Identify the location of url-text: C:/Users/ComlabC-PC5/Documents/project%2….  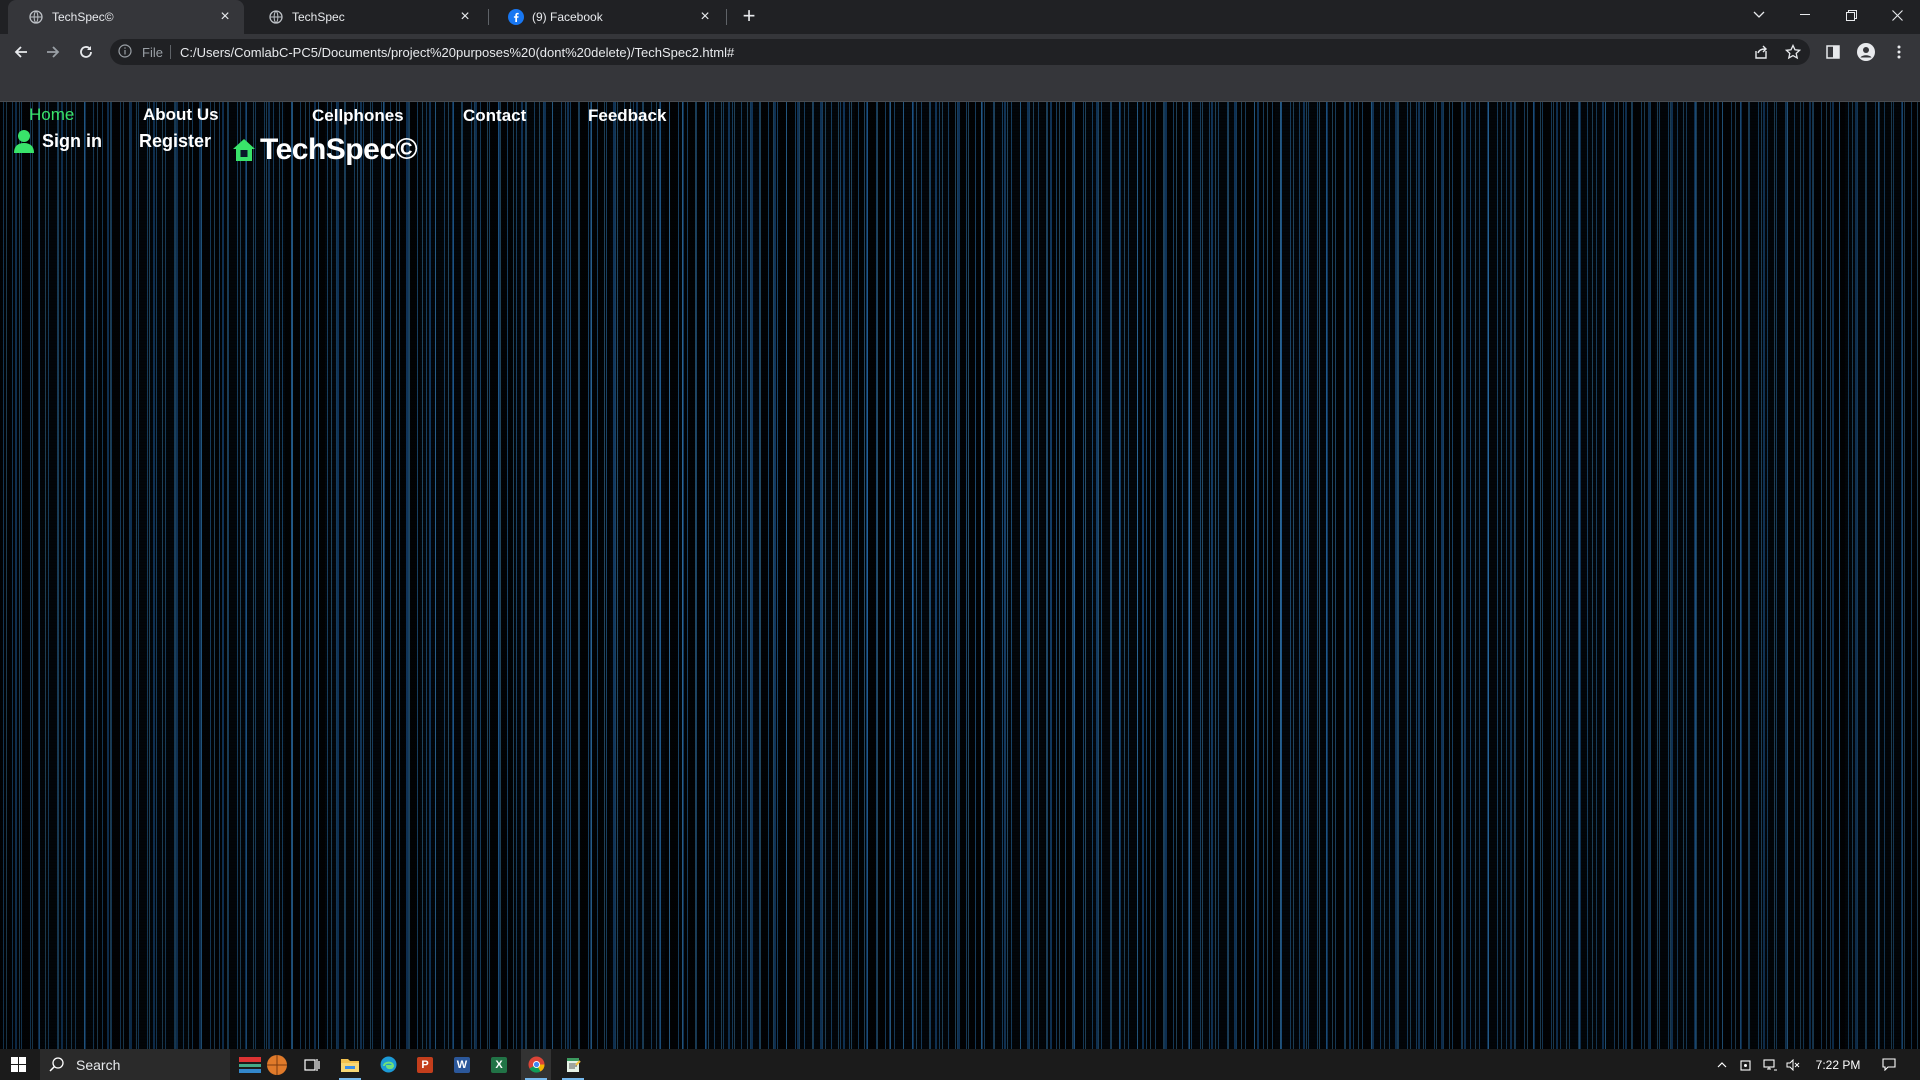
(457, 52).